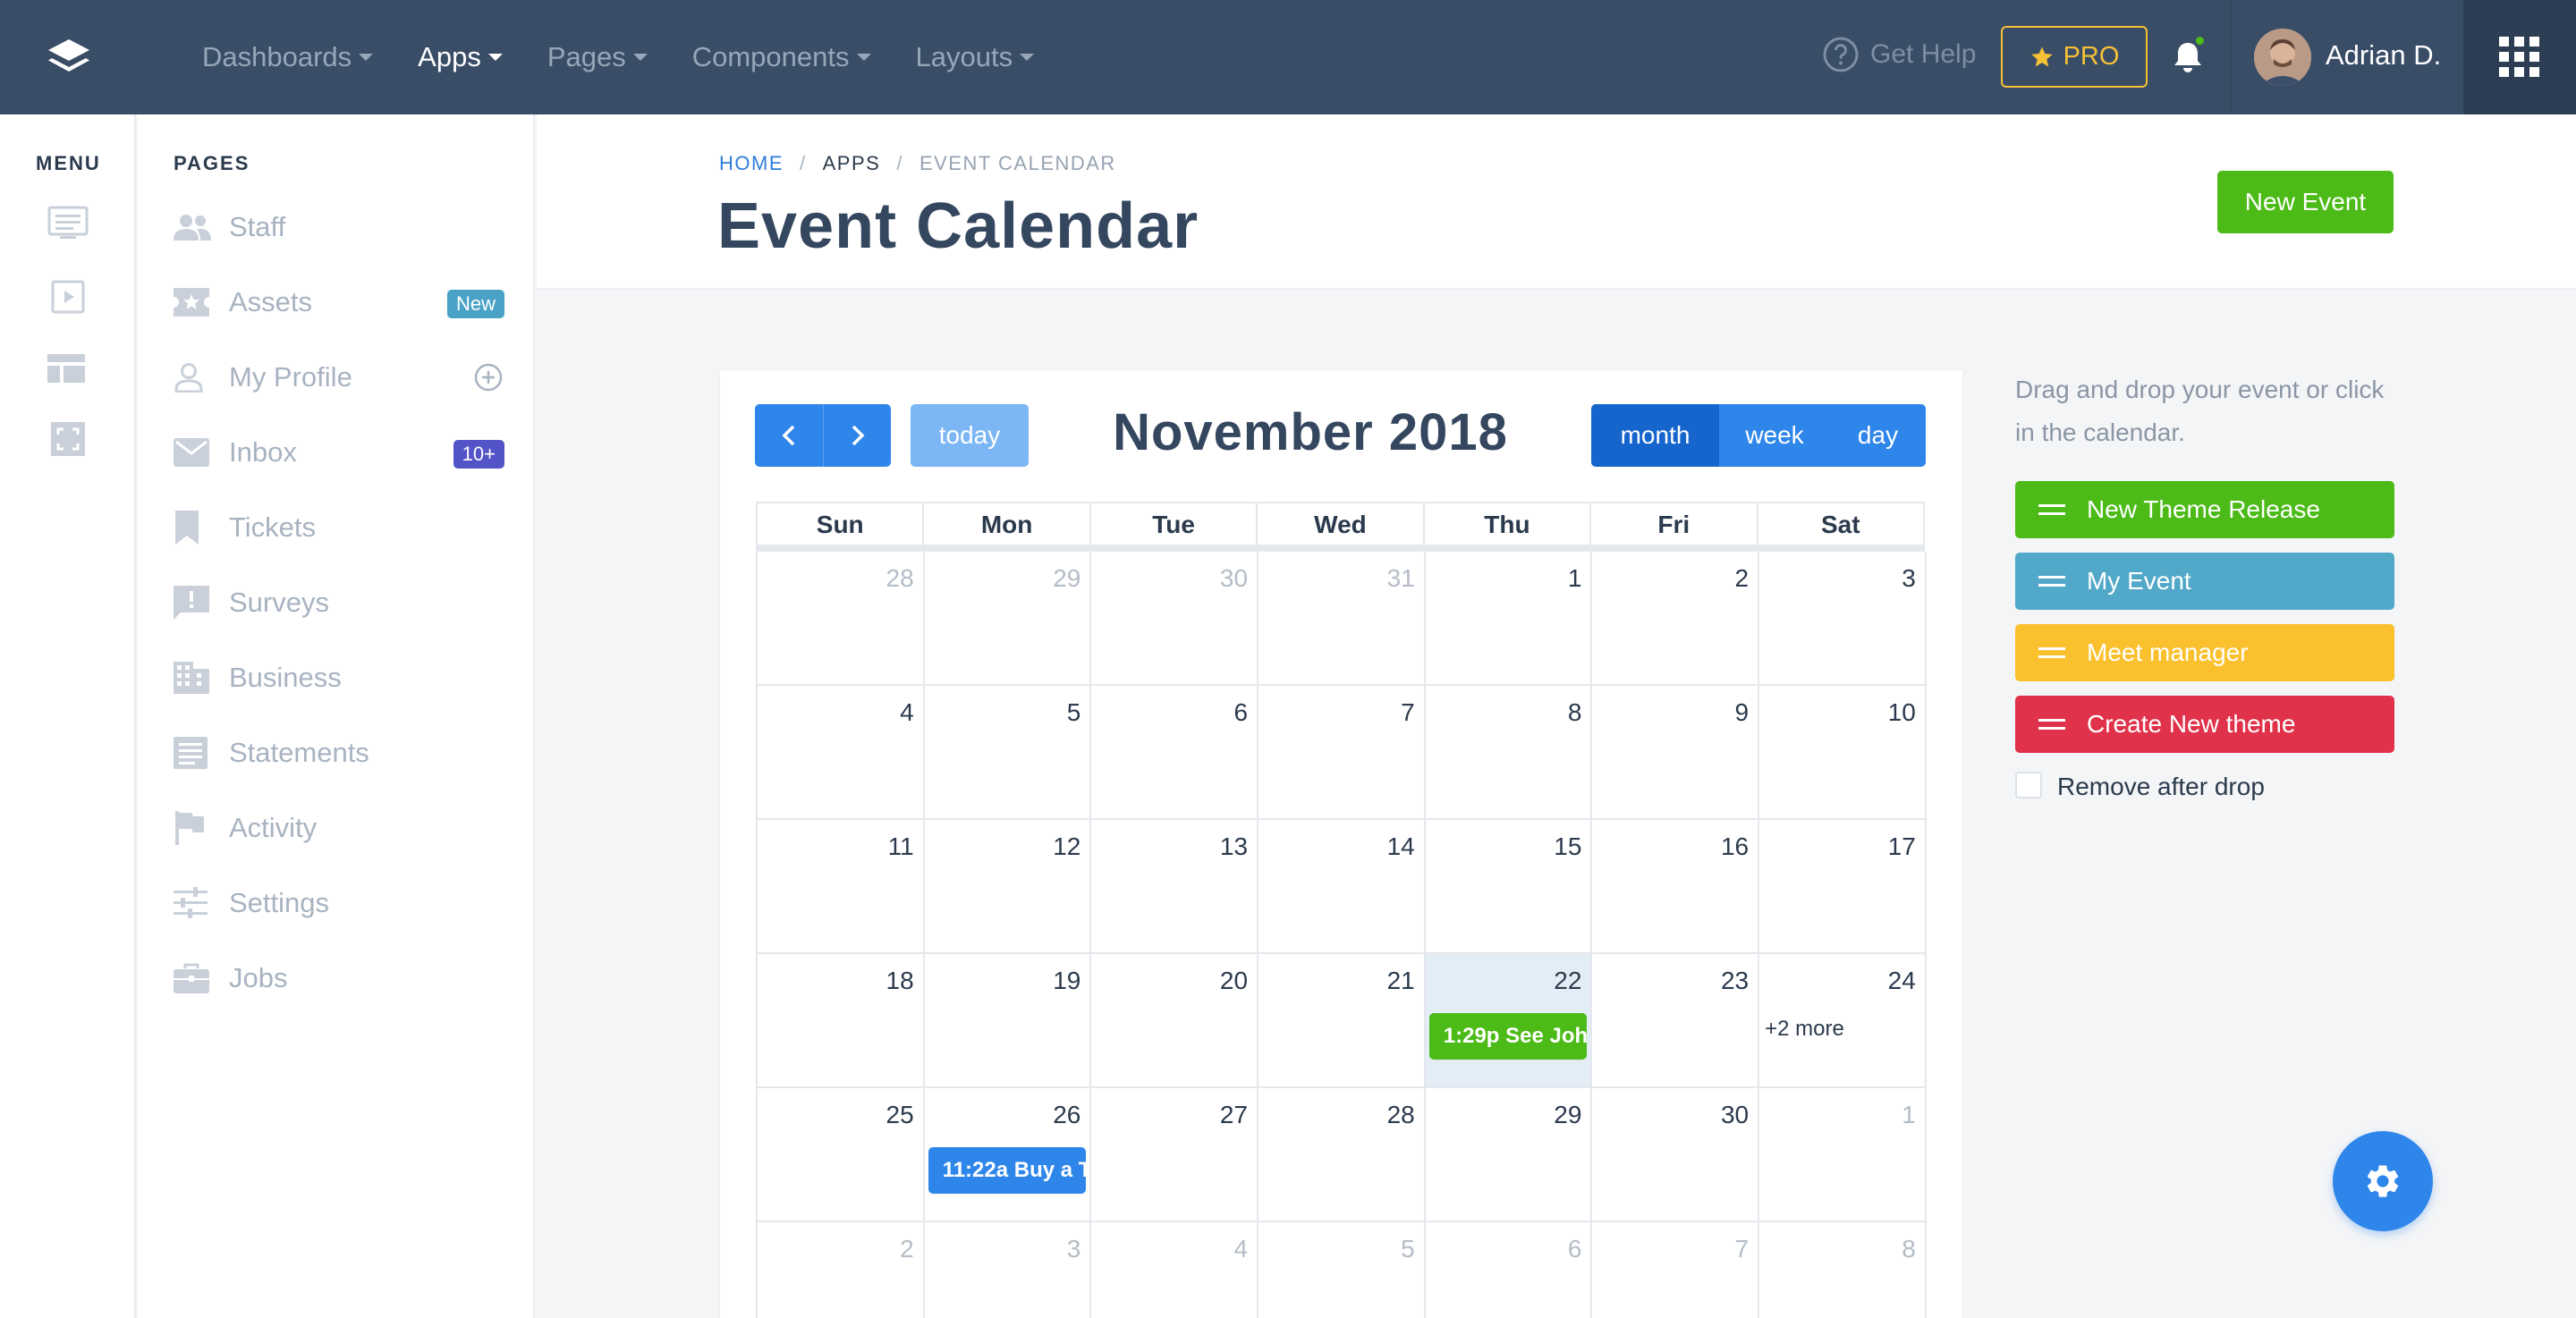 This screenshot has width=2576, height=1318. Describe the element at coordinates (852, 164) in the screenshot. I see `breadcrumb-apps: APPS` at that location.